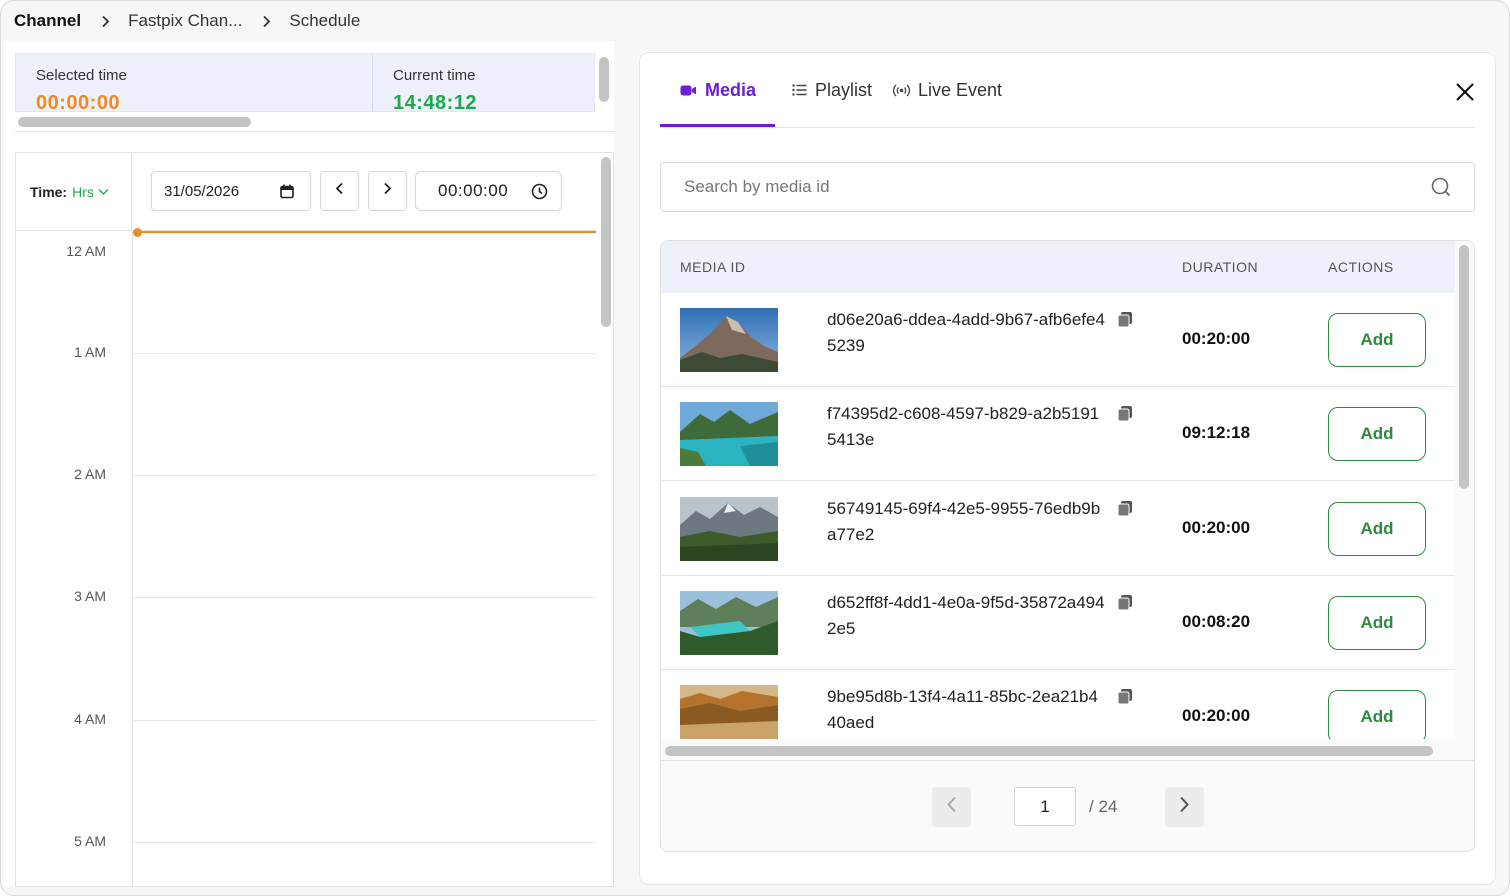  What do you see at coordinates (713, 267) in the screenshot?
I see `column-header-media-id: MEDIA ID` at bounding box center [713, 267].